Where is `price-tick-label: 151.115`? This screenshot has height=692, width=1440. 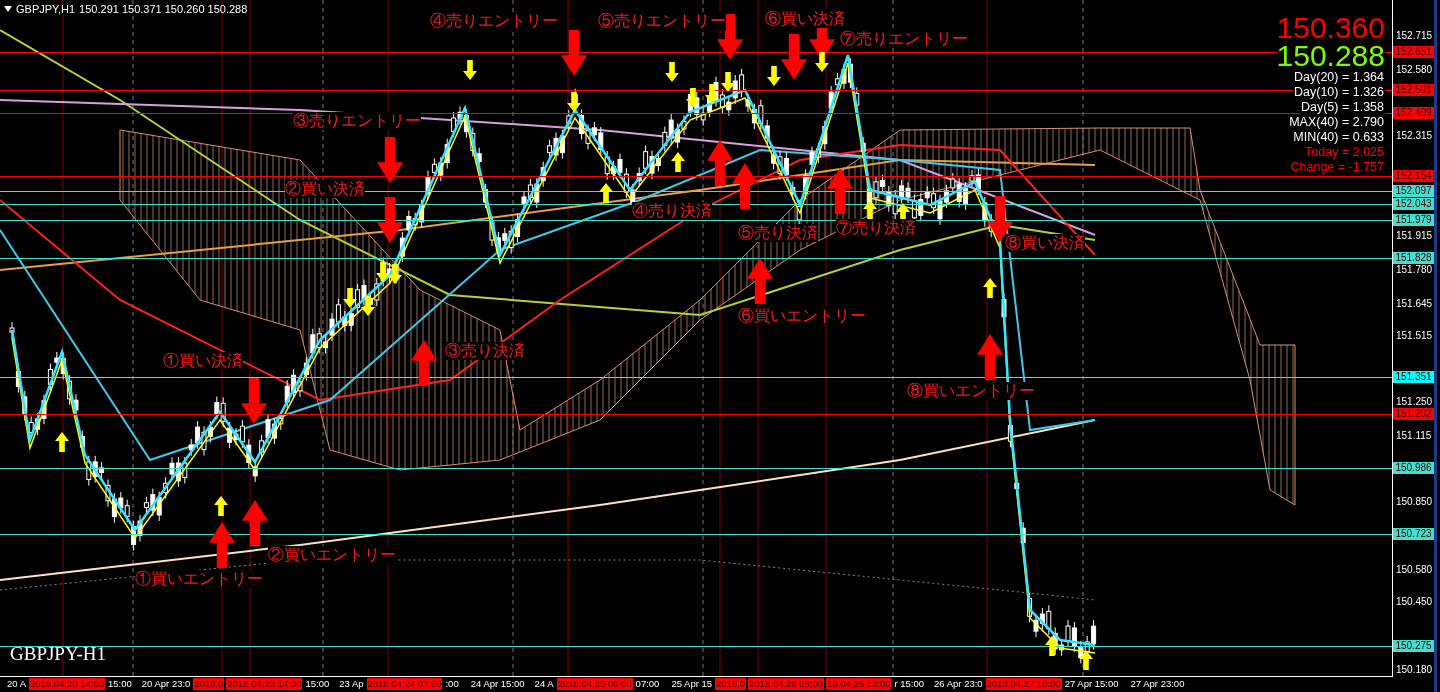 price-tick-label: 151.115 is located at coordinates (1414, 436).